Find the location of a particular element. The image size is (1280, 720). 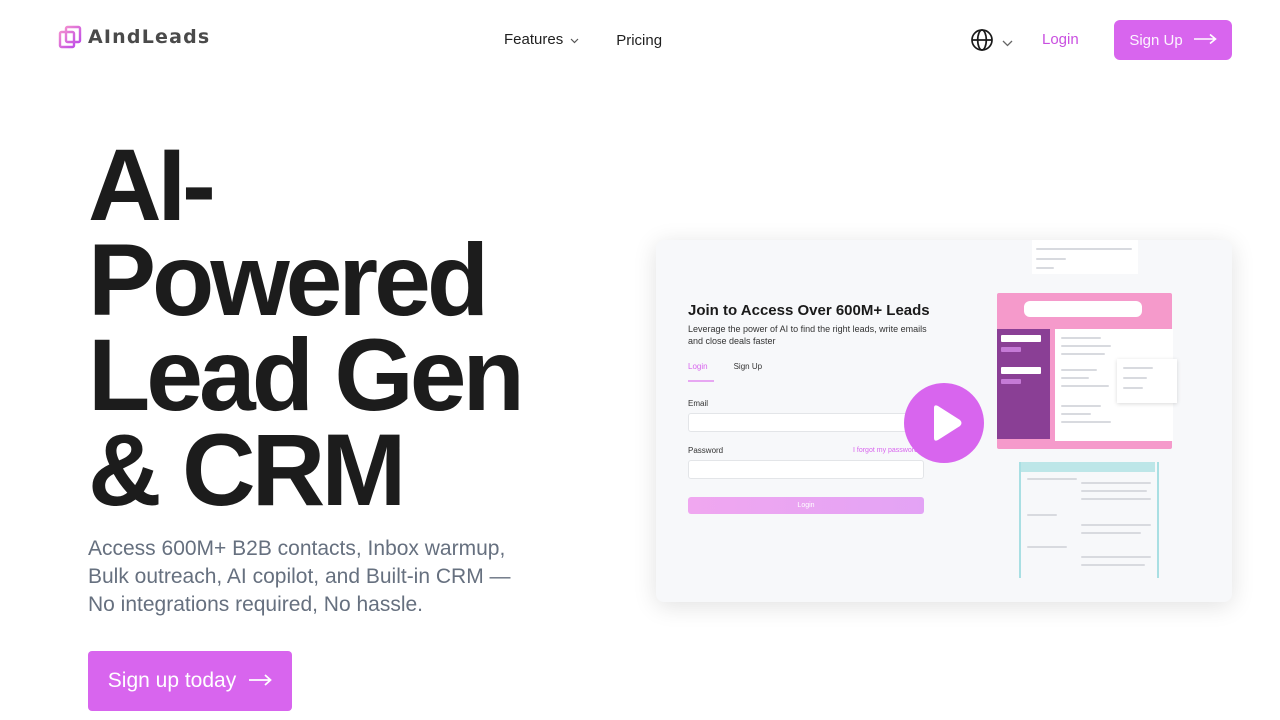

preview-email-field is located at coordinates (806, 422).